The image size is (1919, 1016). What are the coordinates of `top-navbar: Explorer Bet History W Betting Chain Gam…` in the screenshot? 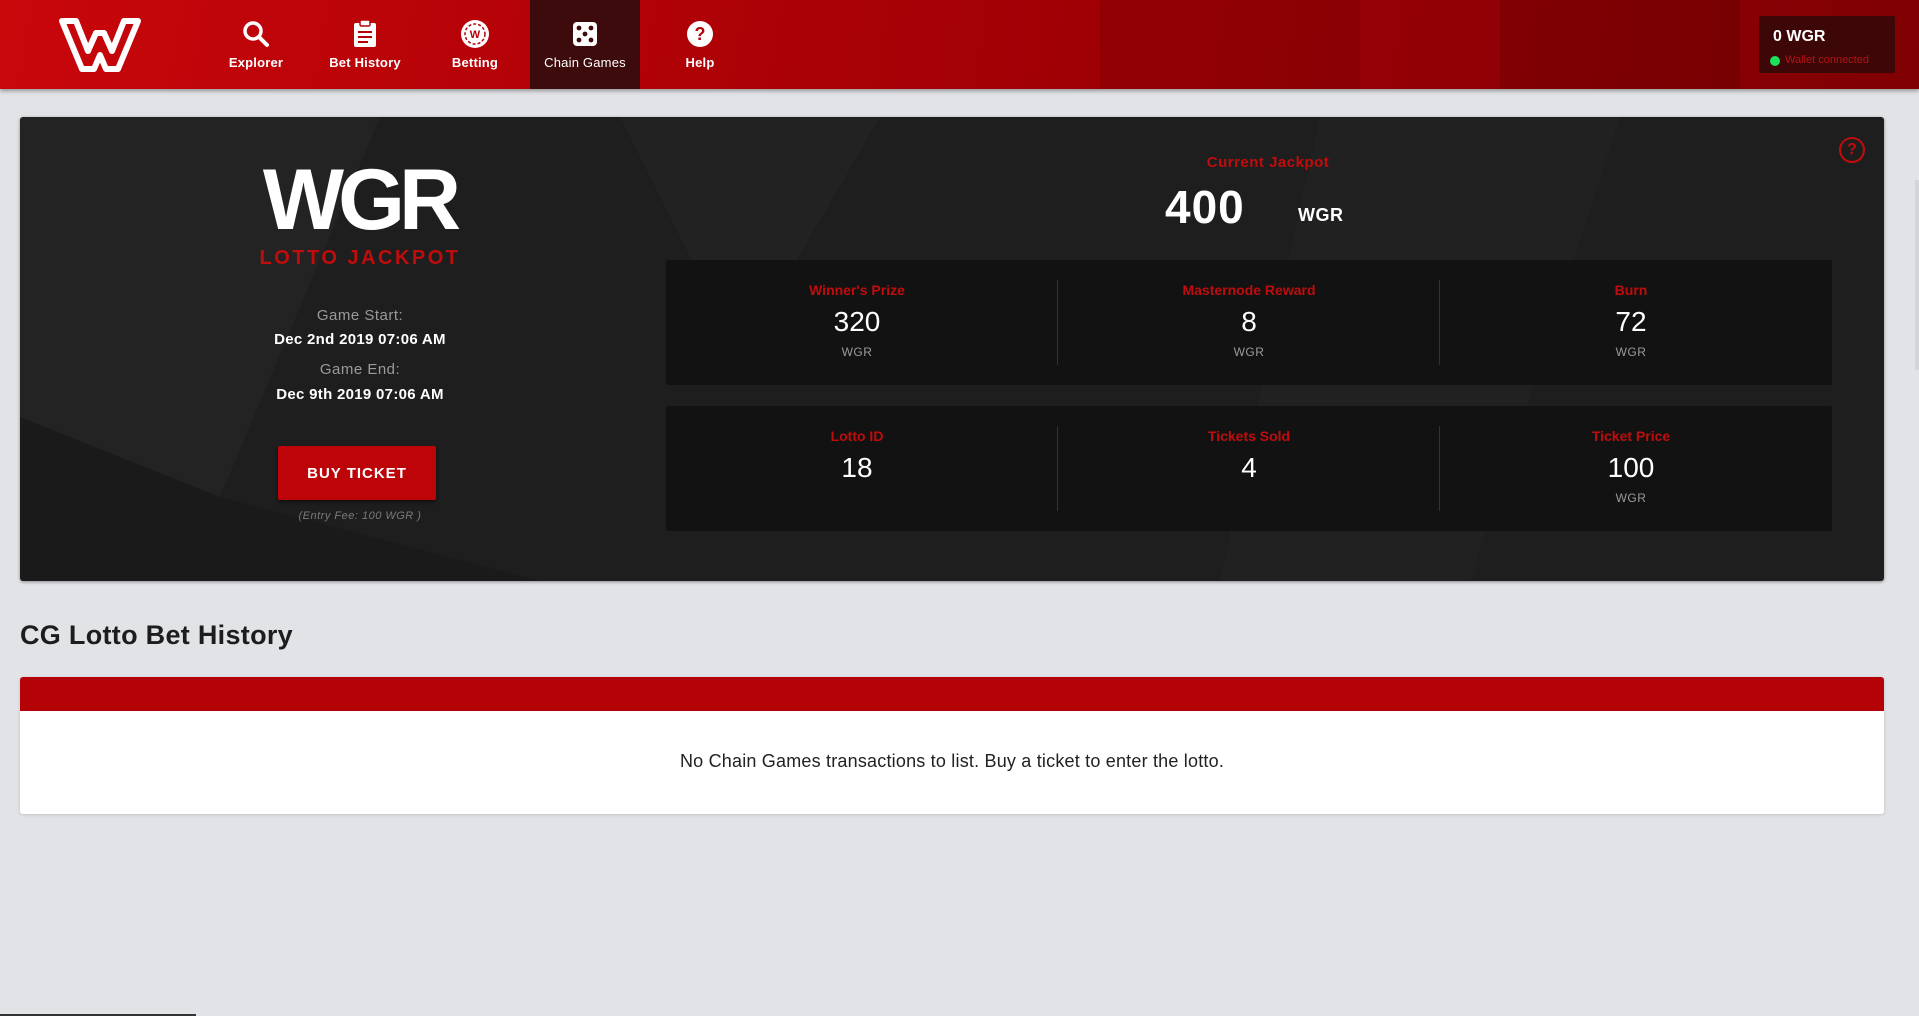 It's located at (959, 44).